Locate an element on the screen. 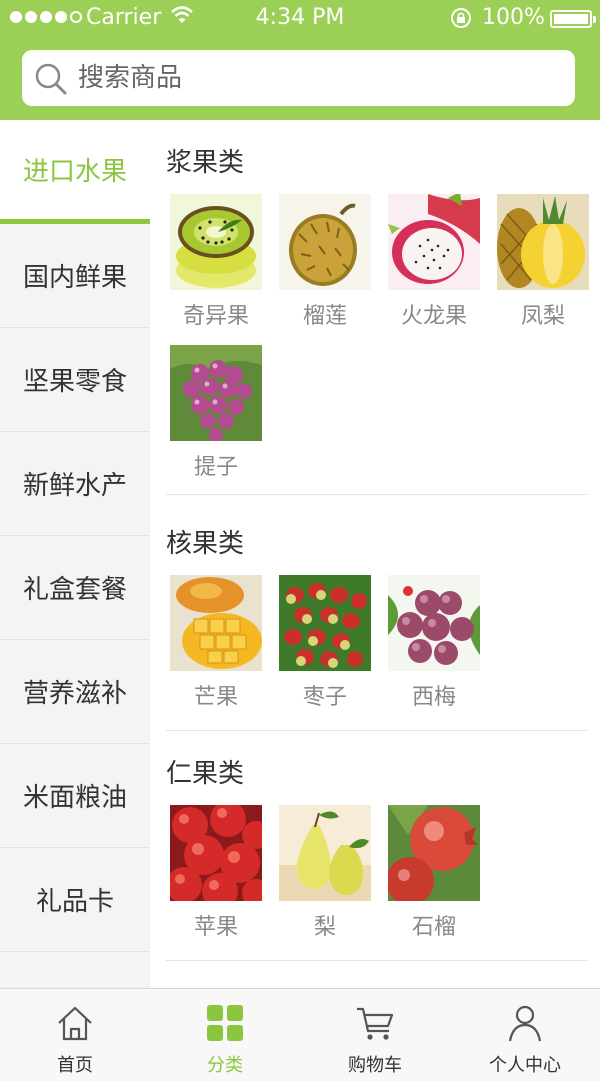  tab-label: 购物车 is located at coordinates (375, 1065).